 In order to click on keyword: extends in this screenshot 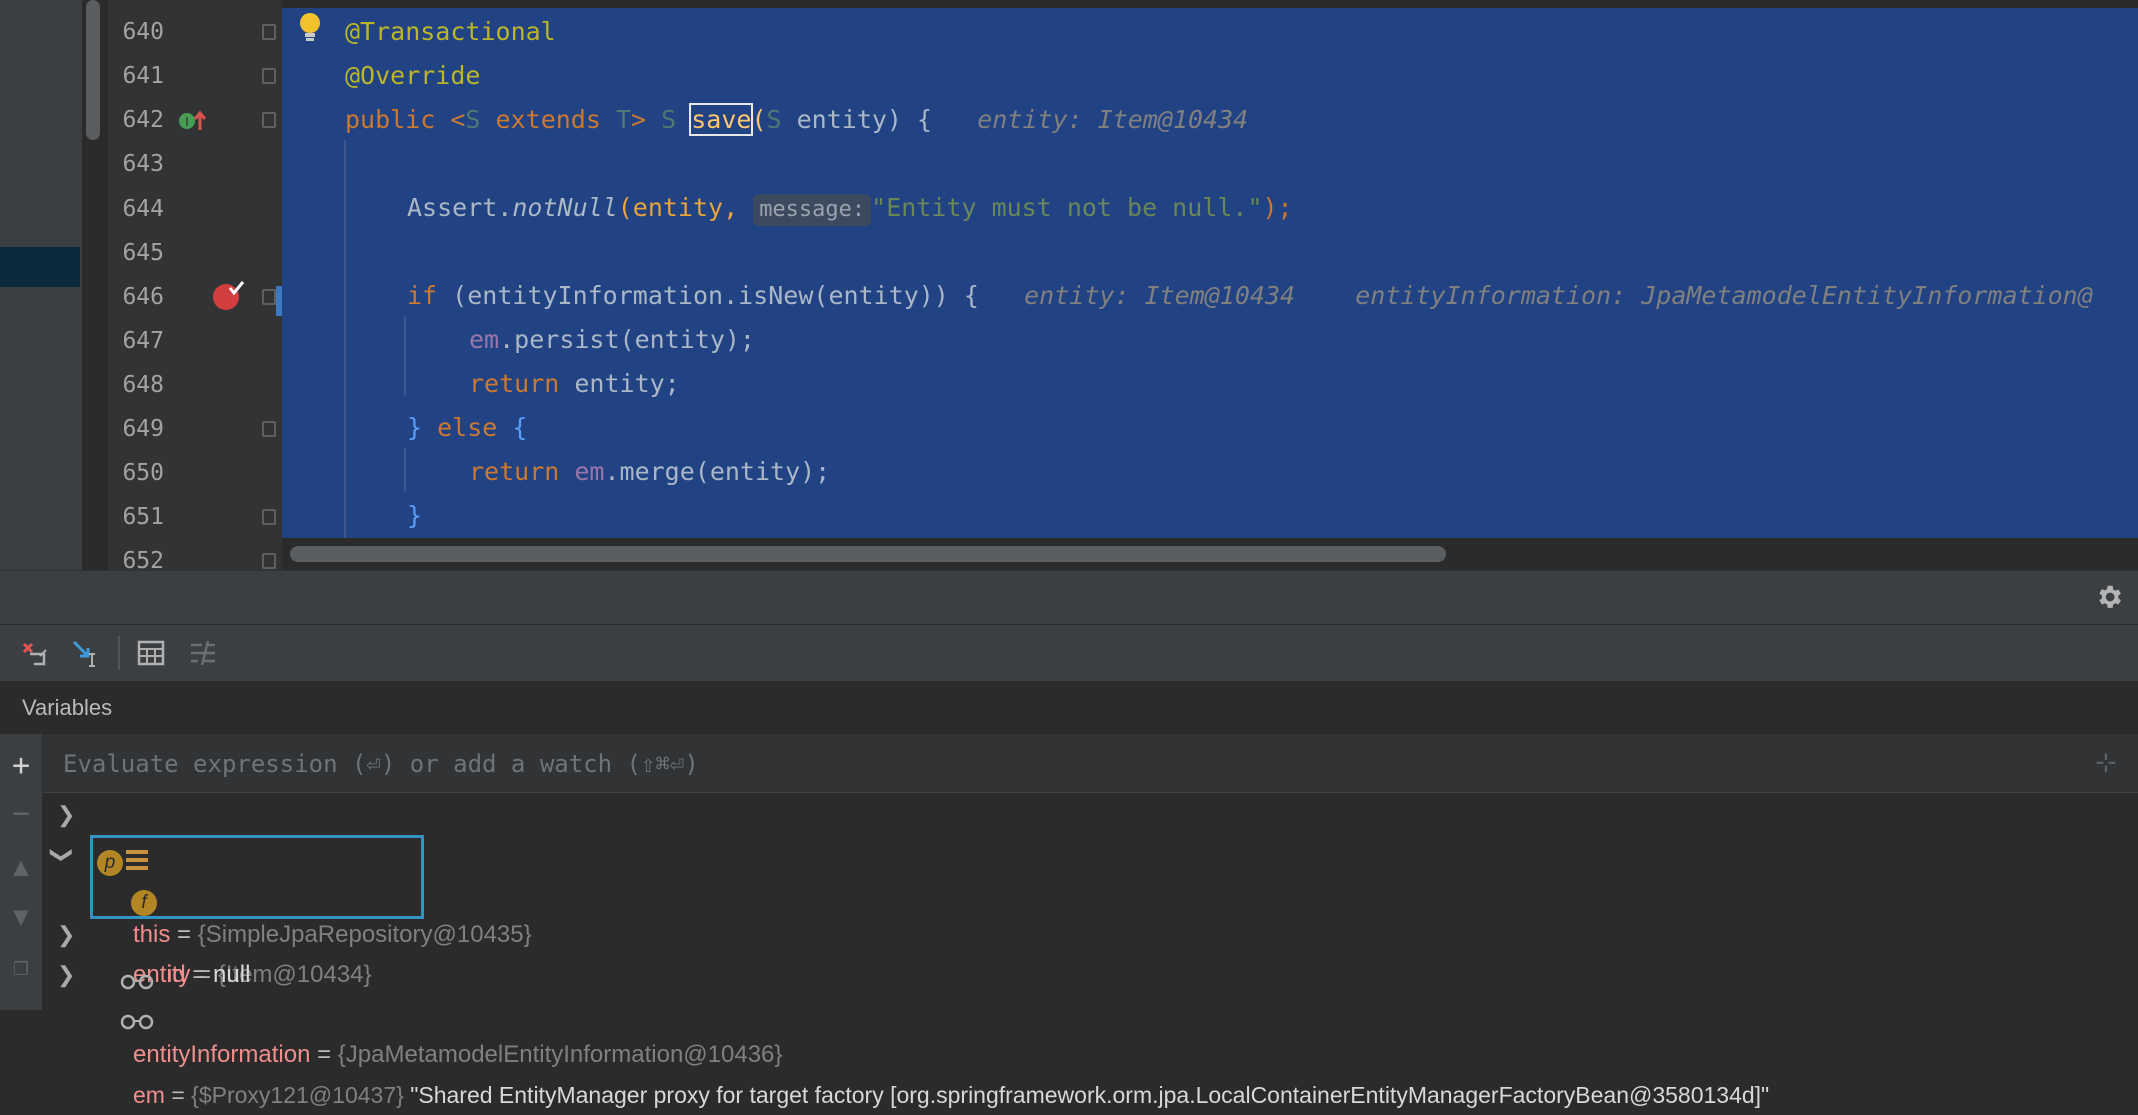, I will do `click(540, 119)`.